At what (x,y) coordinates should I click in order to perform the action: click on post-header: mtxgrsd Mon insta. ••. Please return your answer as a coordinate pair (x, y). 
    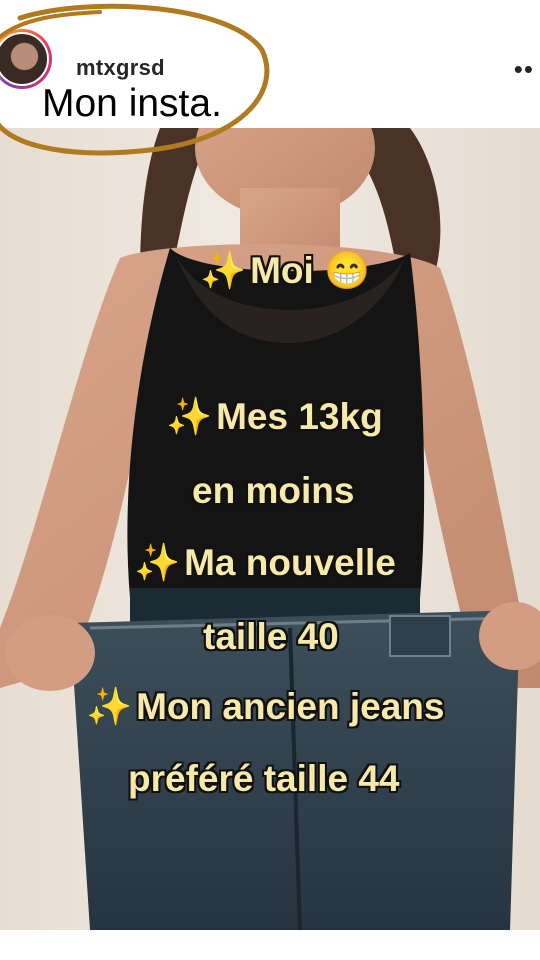
    Looking at the image, I should click on (270, 64).